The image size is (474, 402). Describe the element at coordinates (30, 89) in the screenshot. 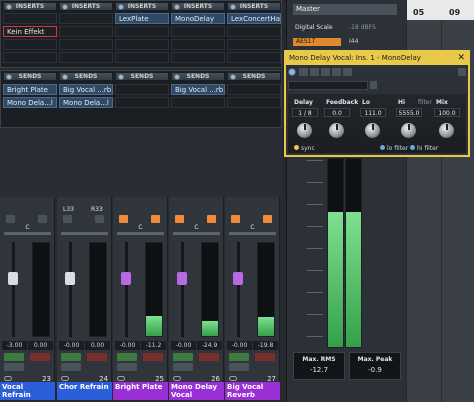

I see `send-slot: Bright Plate` at that location.